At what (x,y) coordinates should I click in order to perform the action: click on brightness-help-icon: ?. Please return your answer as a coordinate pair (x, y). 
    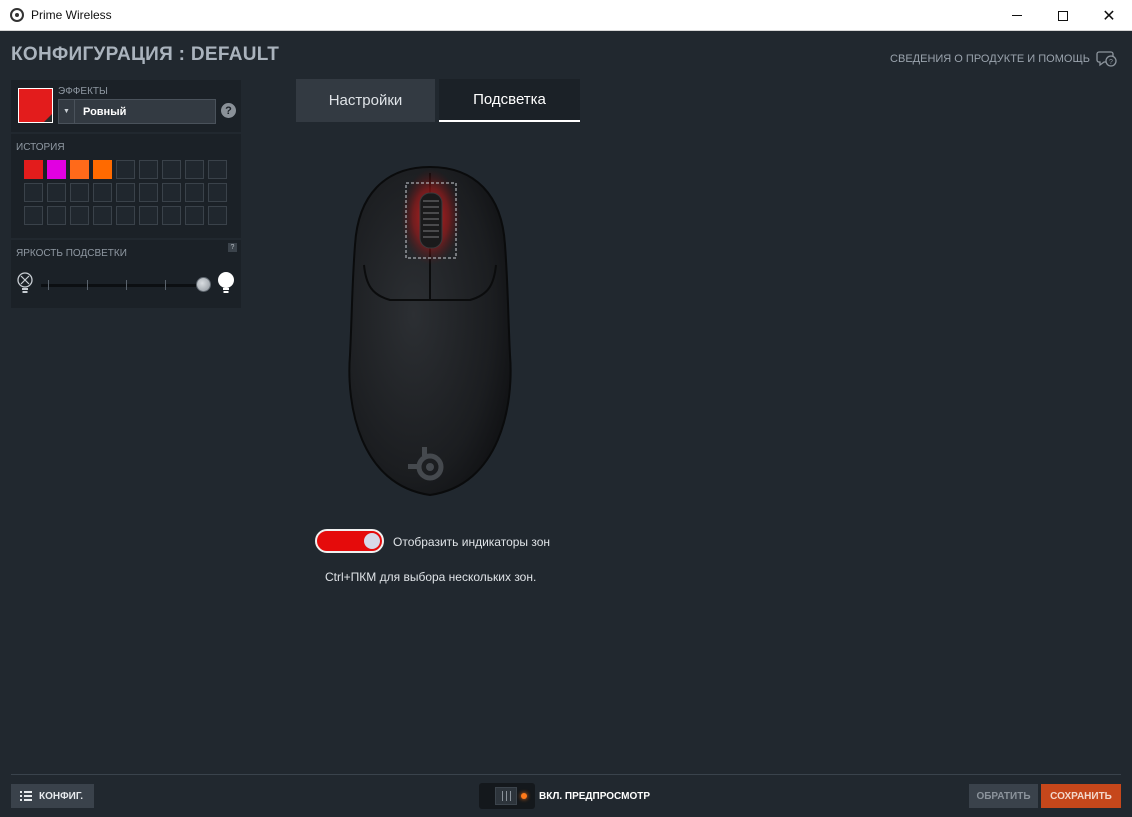
    Looking at the image, I should click on (232, 247).